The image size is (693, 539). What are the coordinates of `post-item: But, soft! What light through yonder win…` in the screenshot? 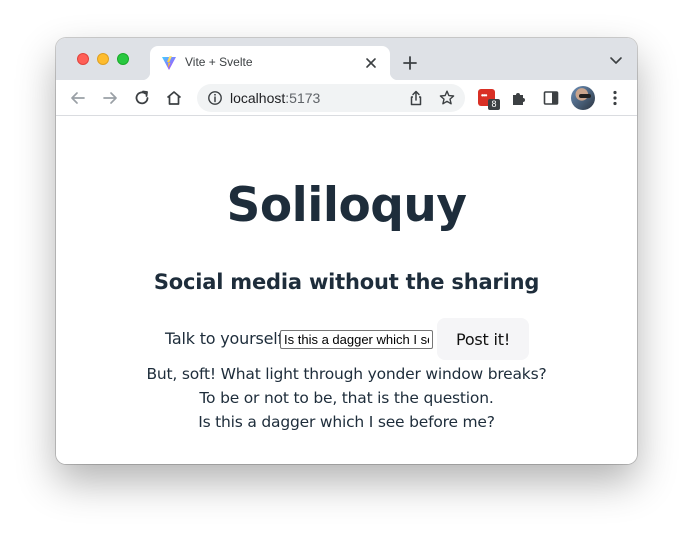 It's located at (346, 374).